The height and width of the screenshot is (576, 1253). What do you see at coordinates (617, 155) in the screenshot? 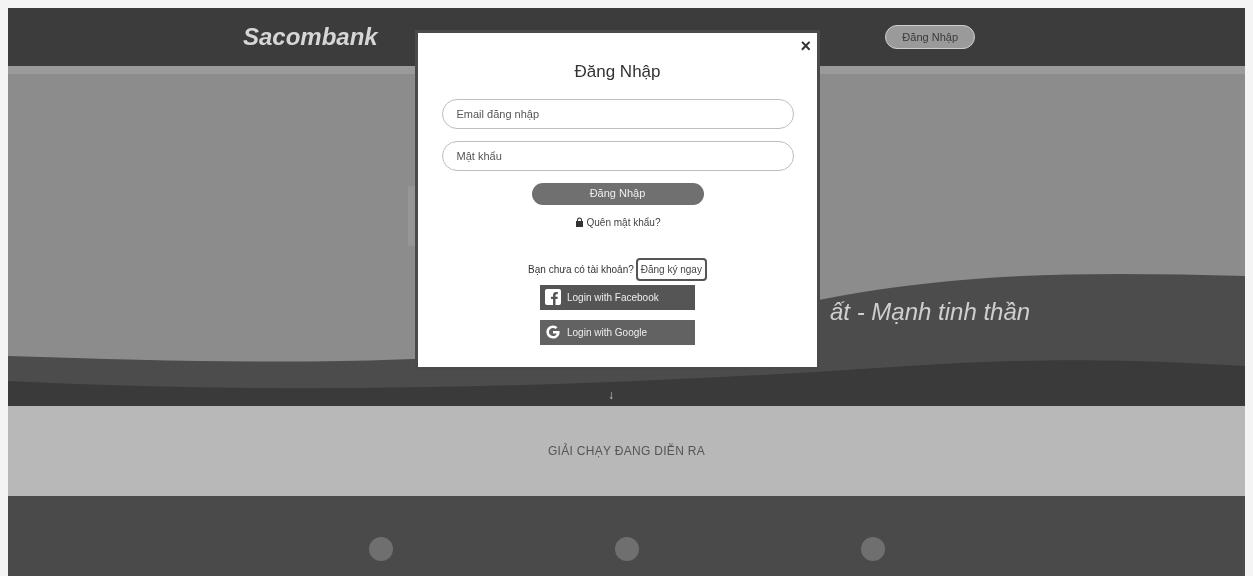
I see `input-field: Mật khẩu` at bounding box center [617, 155].